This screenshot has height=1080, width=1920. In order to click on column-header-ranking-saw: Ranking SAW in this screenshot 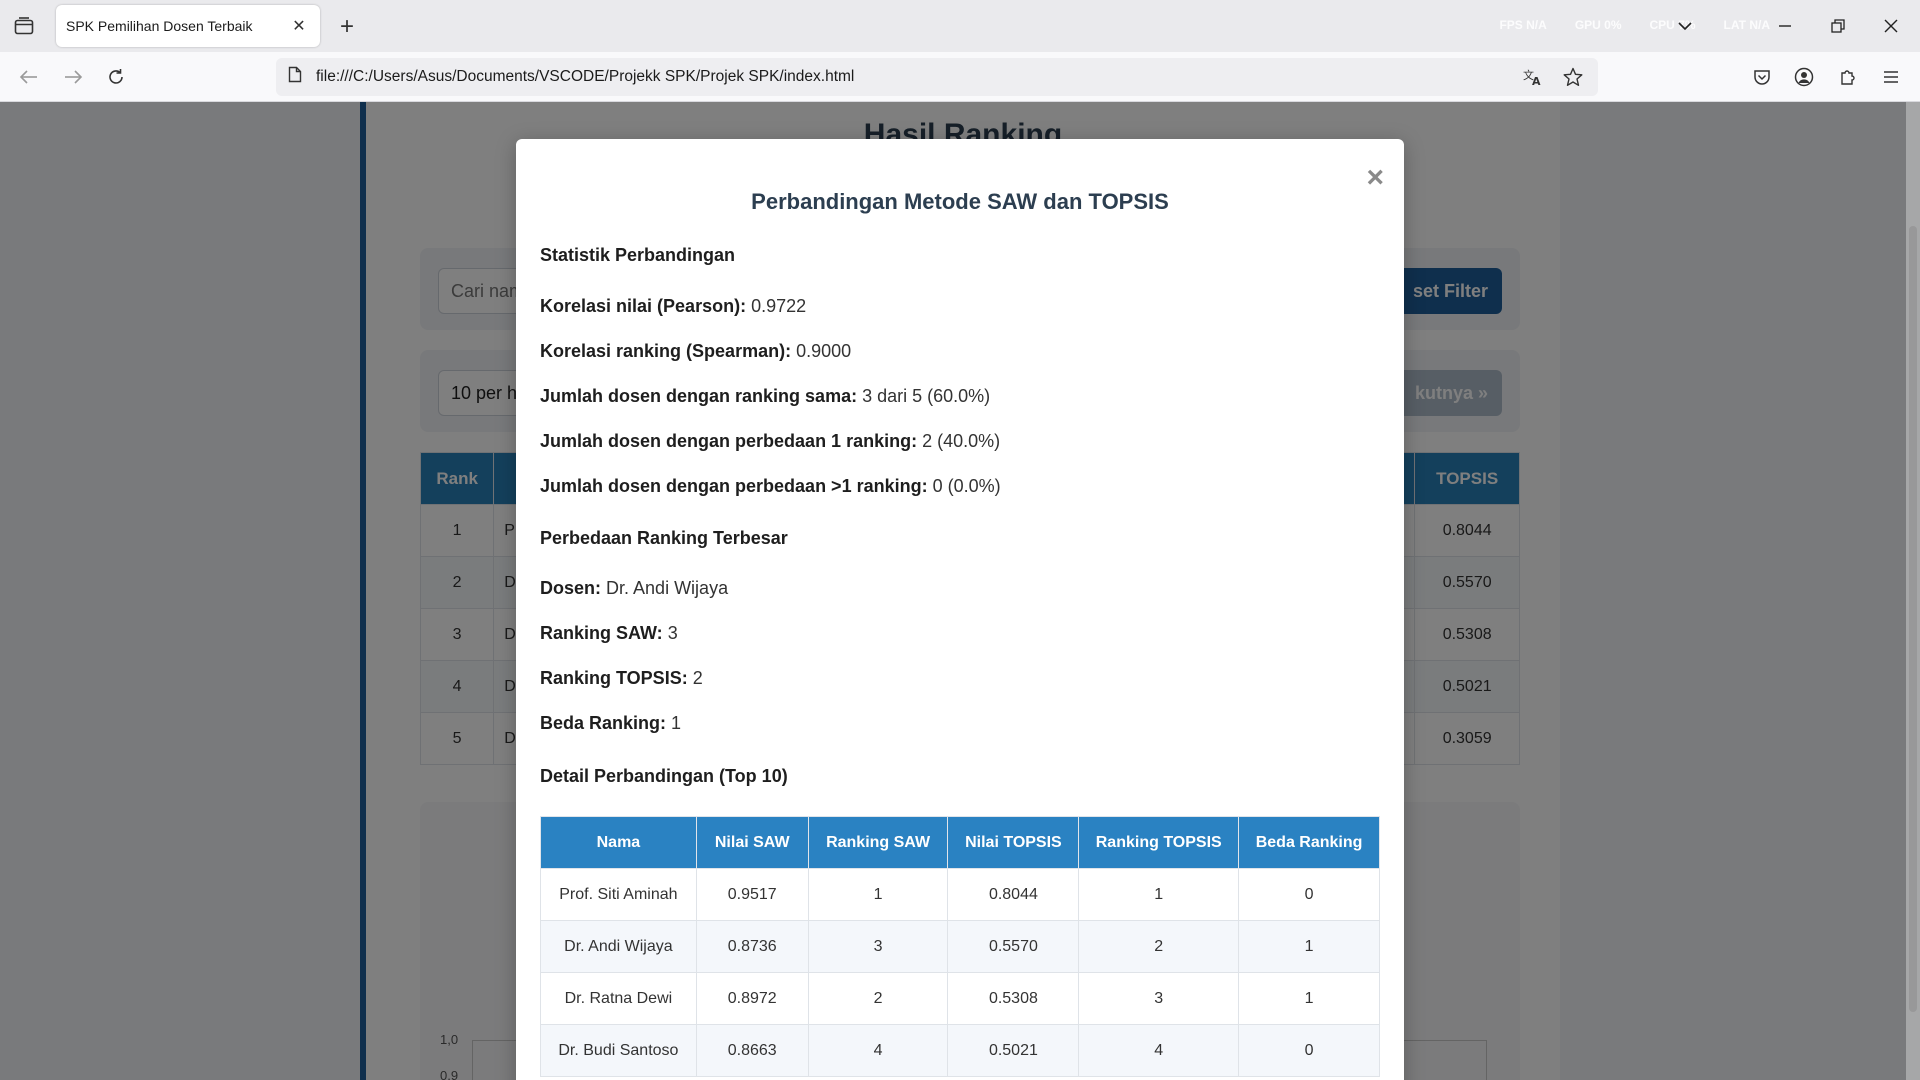, I will do `click(878, 842)`.